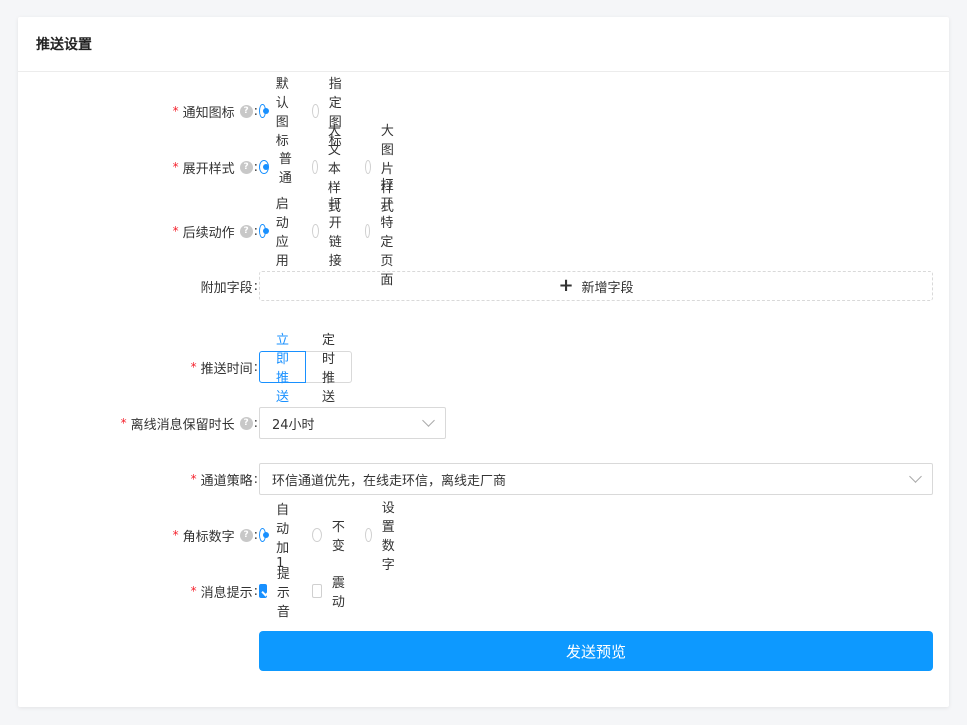  What do you see at coordinates (189, 424) in the screenshot?
I see `field-label: * 离线消息保留时长 ? :` at bounding box center [189, 424].